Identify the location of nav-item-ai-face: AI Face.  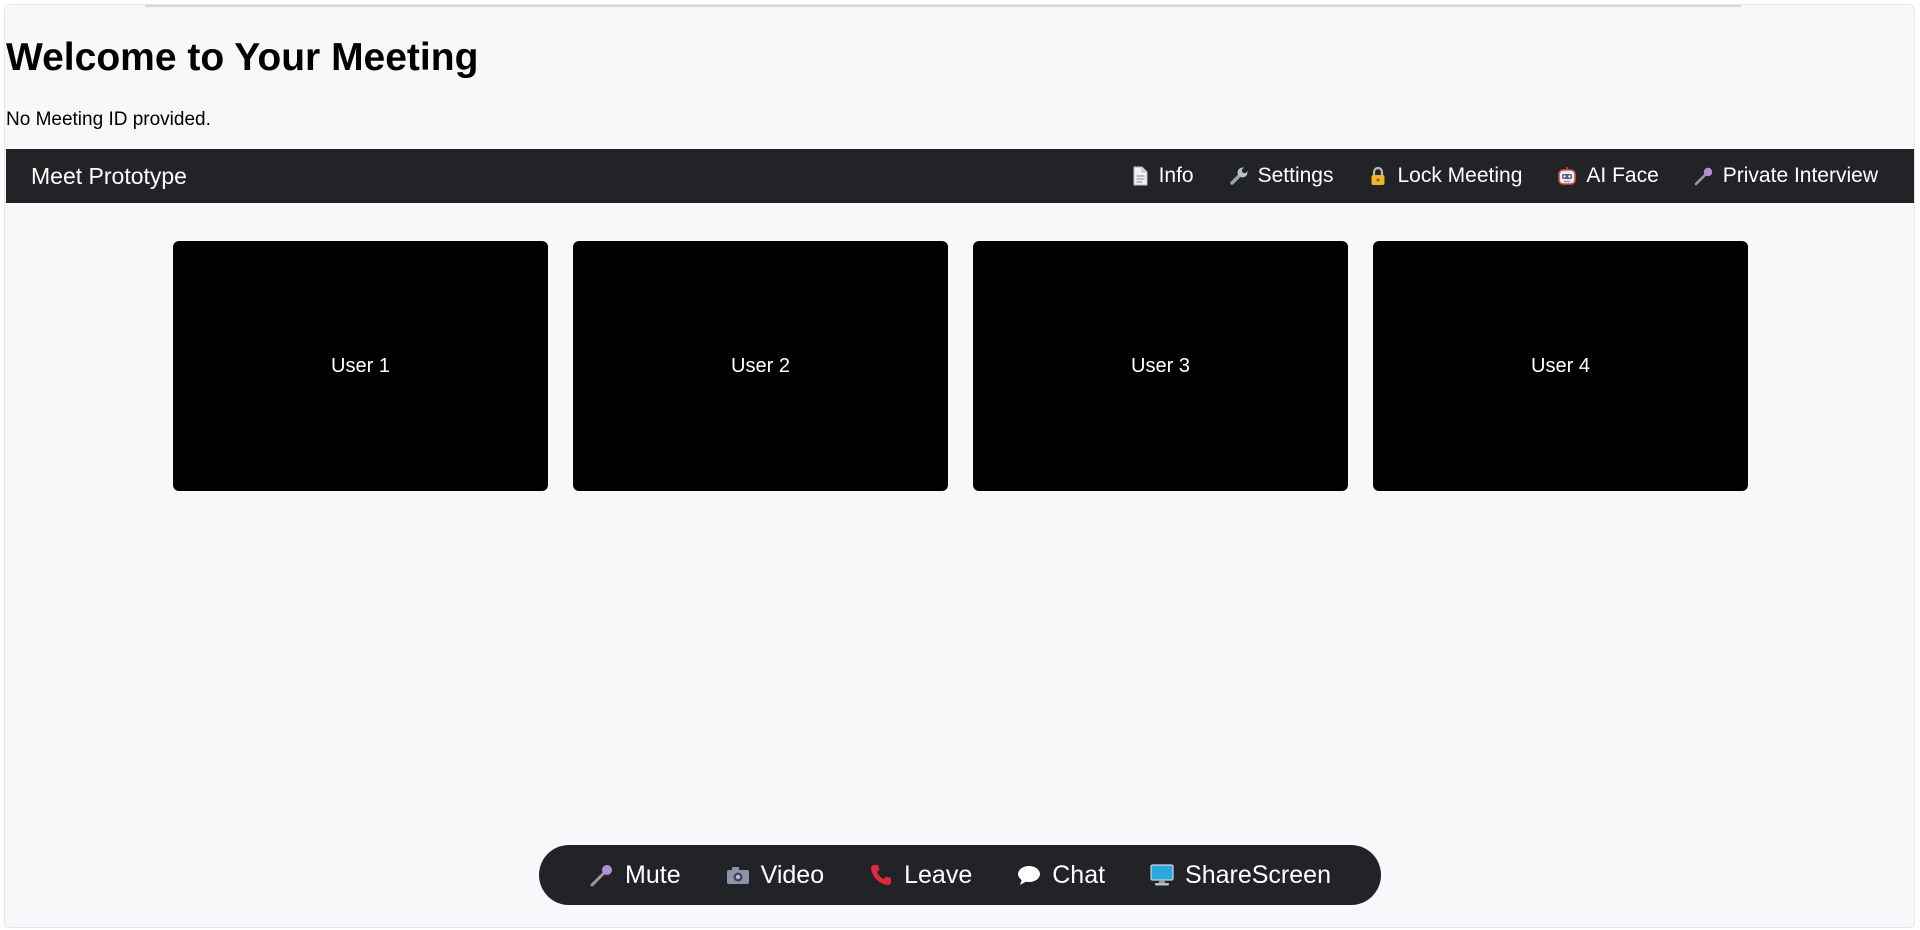
(1607, 176).